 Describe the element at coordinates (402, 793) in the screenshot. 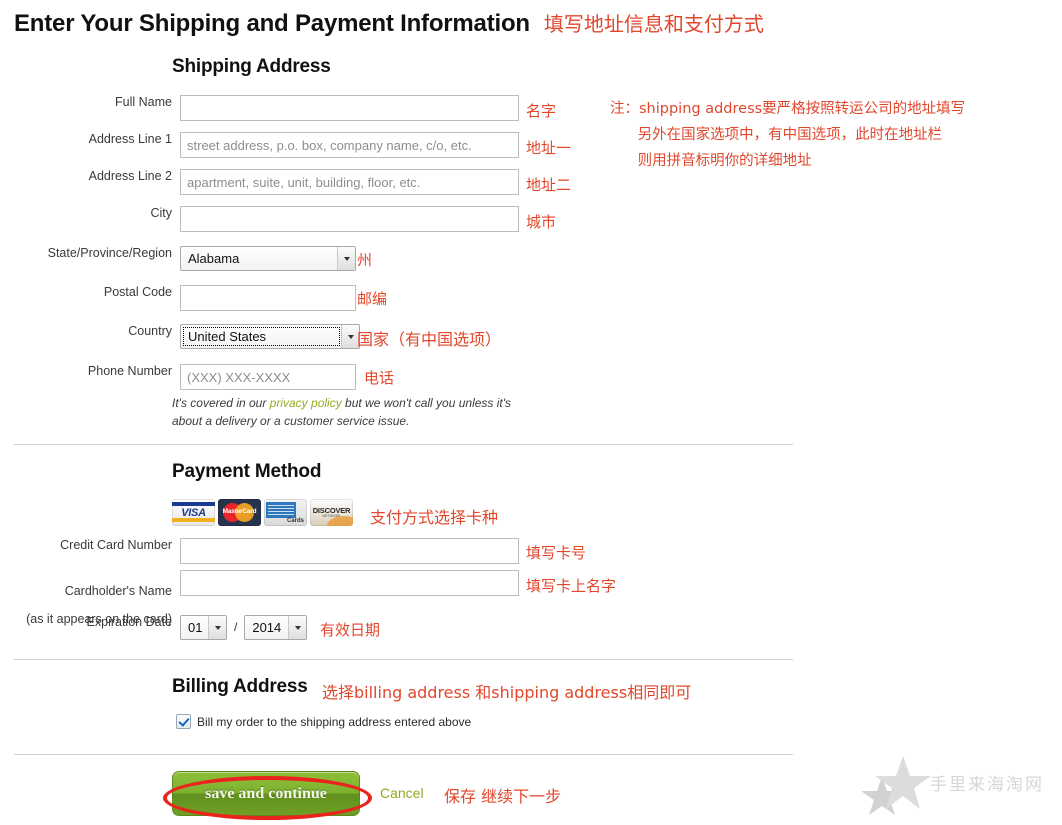

I see `cancel-link: Cancel` at that location.